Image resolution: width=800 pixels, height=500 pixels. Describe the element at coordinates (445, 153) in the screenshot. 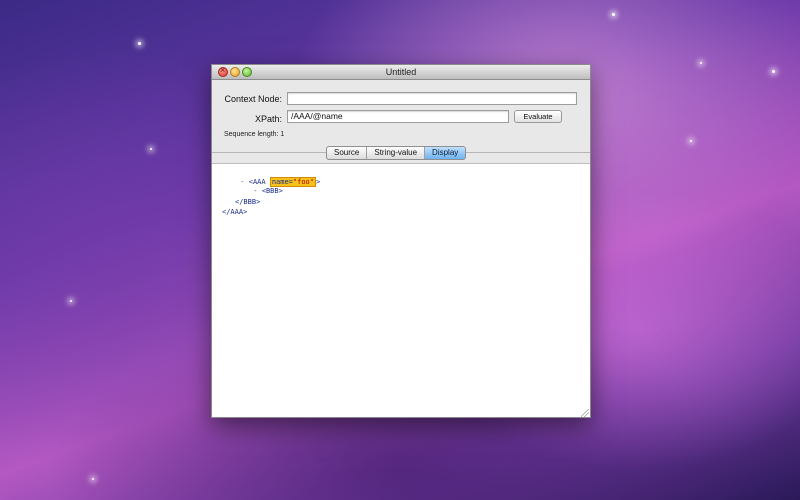

I see `tab-display: Display` at that location.